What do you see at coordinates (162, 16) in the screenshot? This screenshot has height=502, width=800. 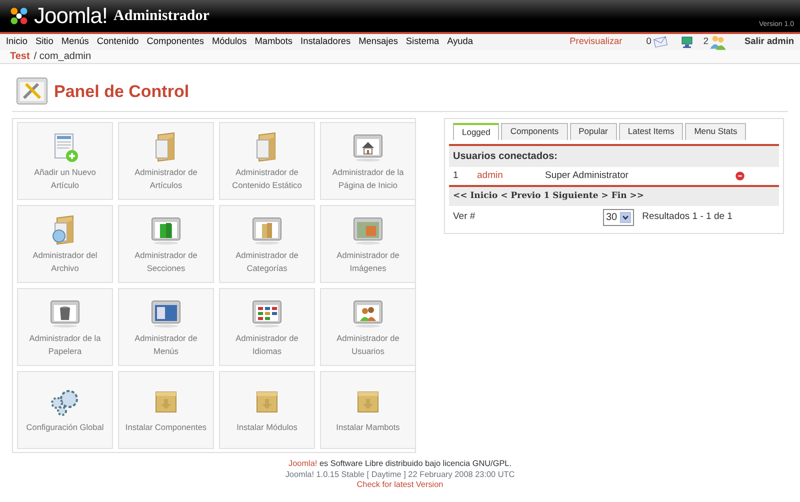 I see `header-title: Administrador` at bounding box center [162, 16].